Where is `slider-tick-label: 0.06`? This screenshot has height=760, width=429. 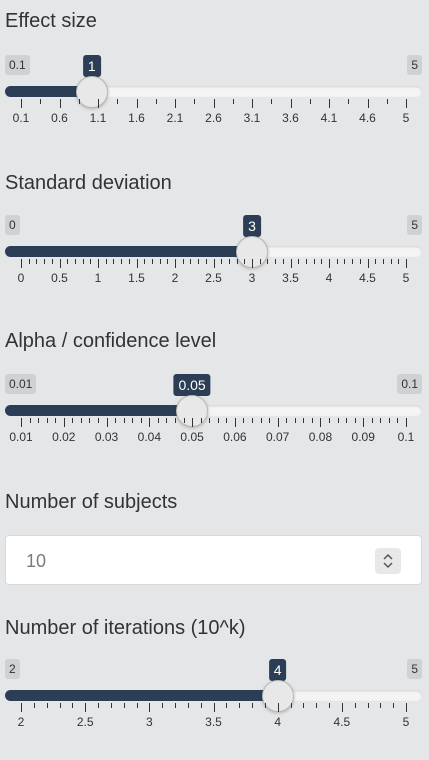
slider-tick-label: 0.06 is located at coordinates (235, 437).